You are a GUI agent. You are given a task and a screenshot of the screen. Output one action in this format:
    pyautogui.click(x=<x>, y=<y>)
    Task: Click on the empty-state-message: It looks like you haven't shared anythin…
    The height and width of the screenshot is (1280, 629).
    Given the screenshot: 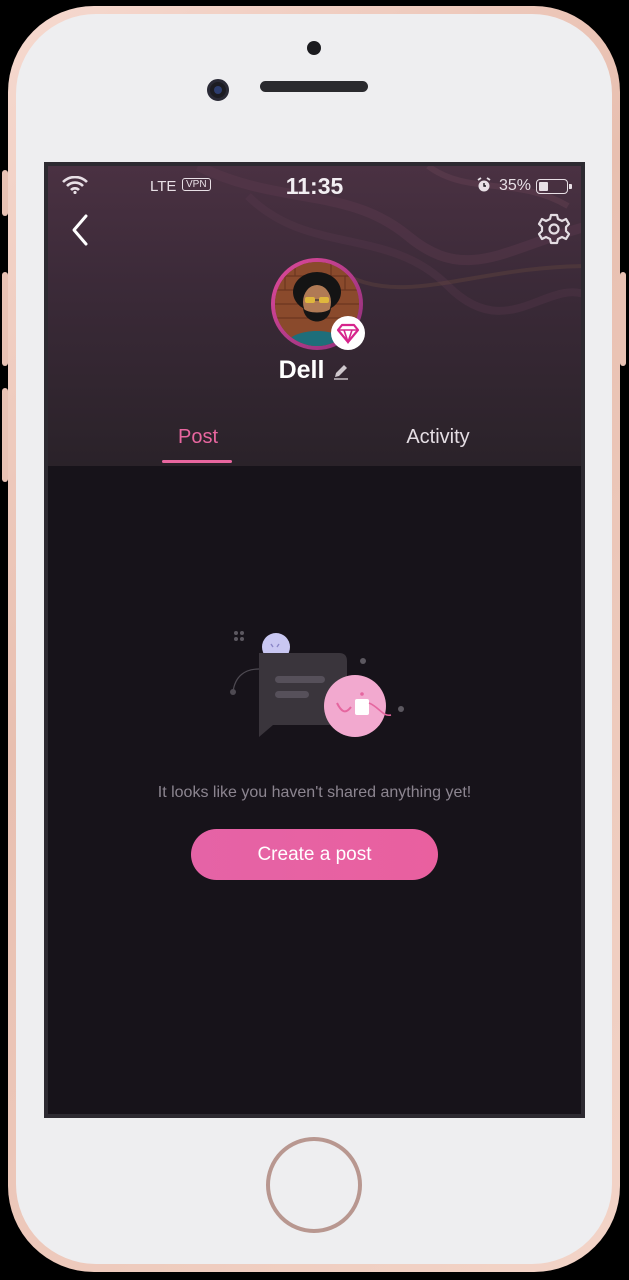 What is the action you would take?
    pyautogui.click(x=314, y=792)
    